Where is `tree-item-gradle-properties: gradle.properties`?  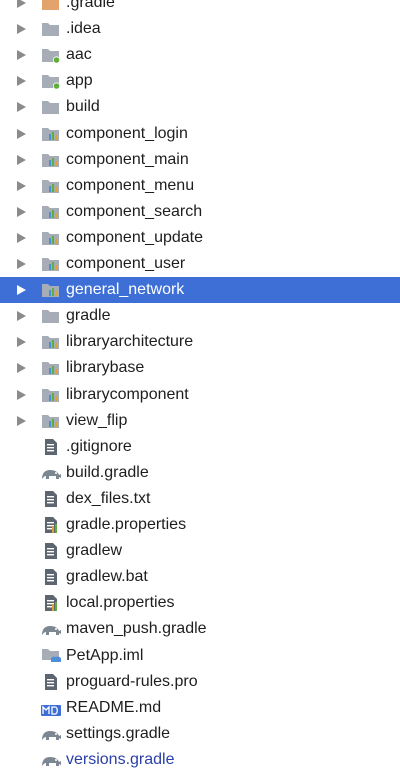 tree-item-gradle-properties: gradle.properties is located at coordinates (200, 525).